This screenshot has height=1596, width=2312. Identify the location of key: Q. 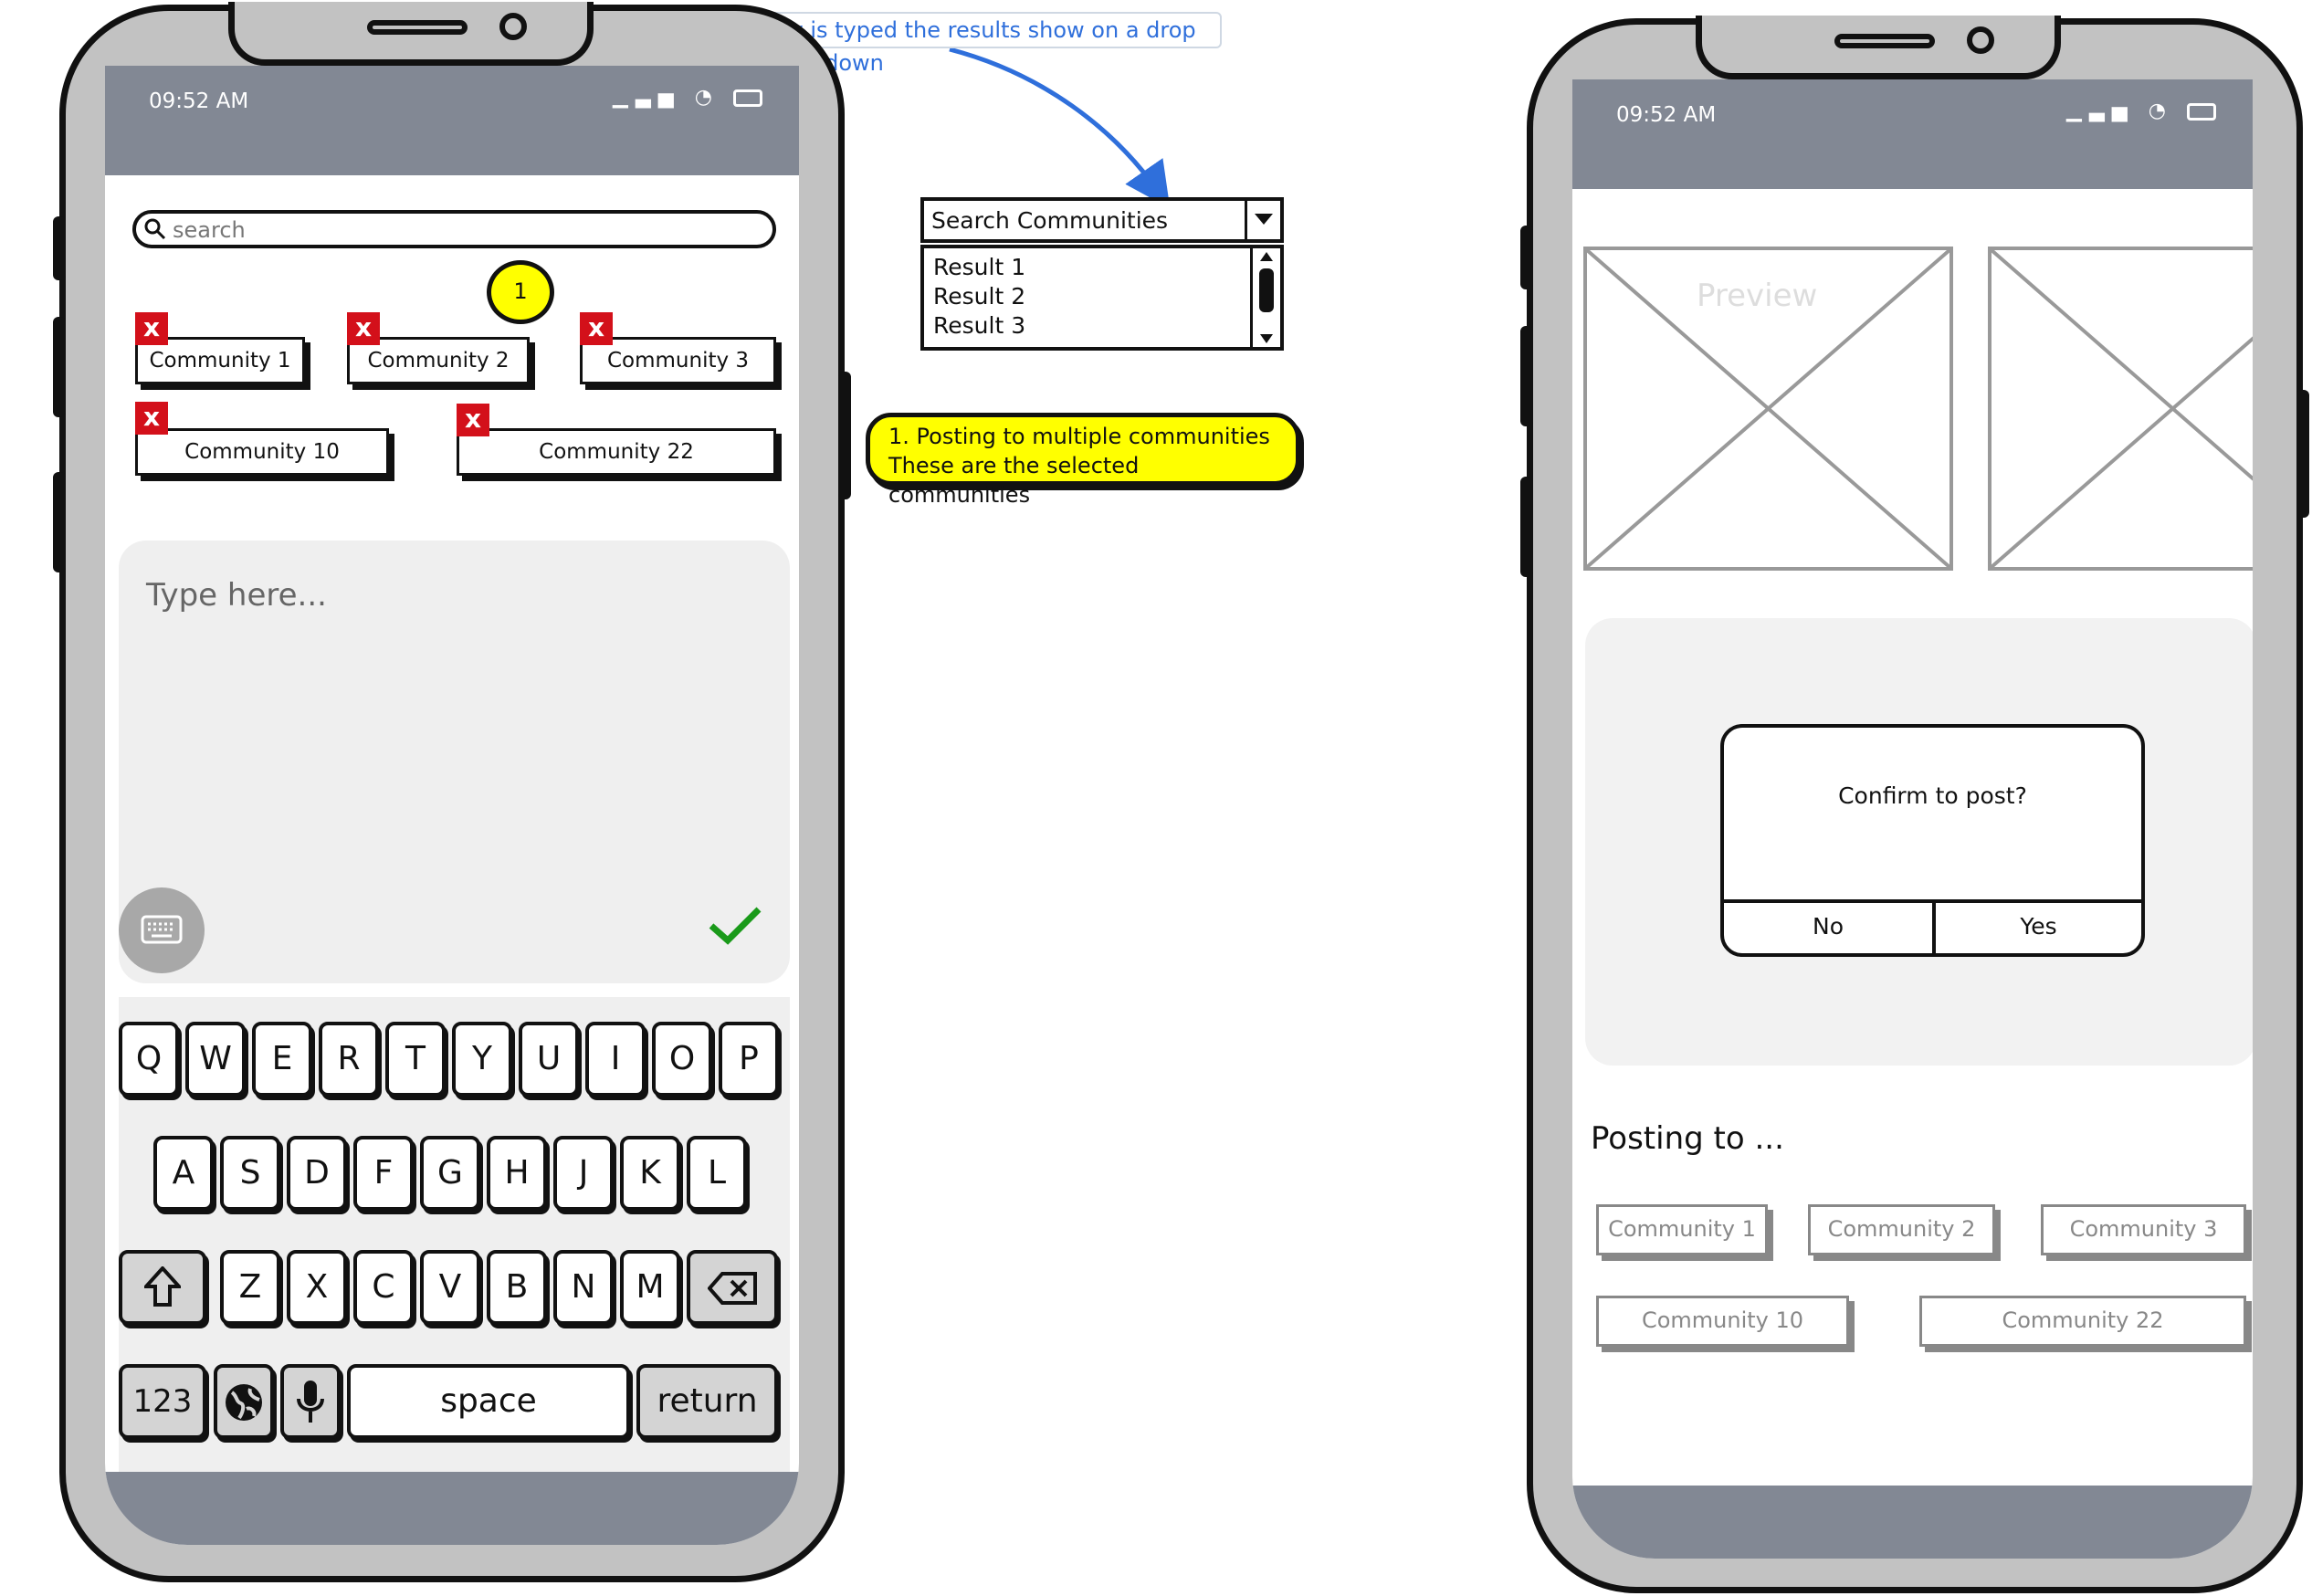
(149, 1059).